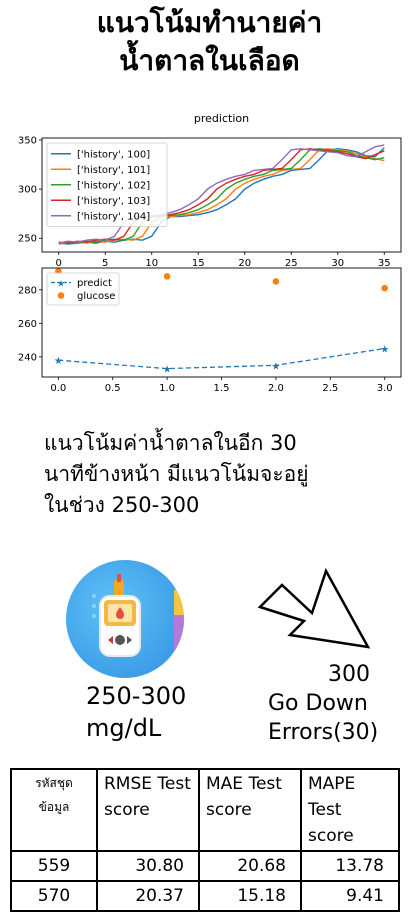 Image resolution: width=419 pixels, height=912 pixels. Describe the element at coordinates (113, 201) in the screenshot. I see `legend-label: ['history', 103]` at that location.